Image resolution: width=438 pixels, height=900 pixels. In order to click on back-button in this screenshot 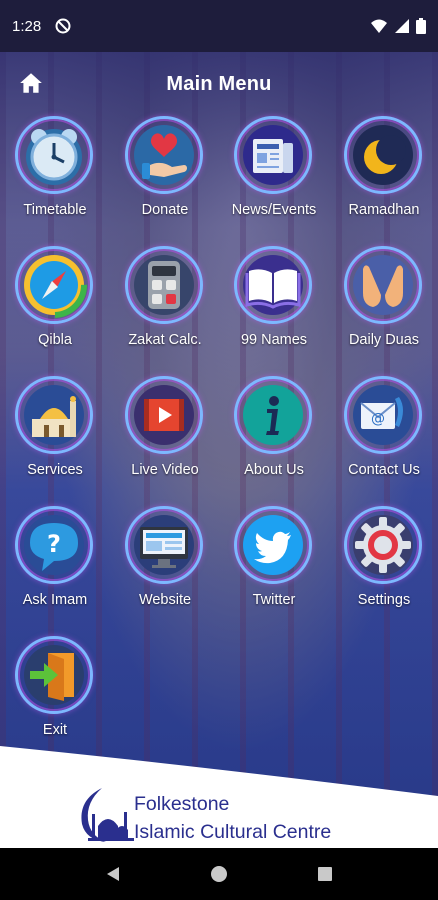, I will do `click(113, 874)`.